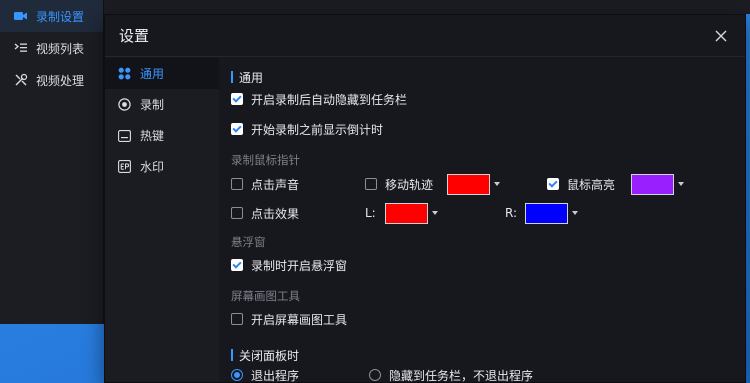 This screenshot has width=750, height=383. What do you see at coordinates (488, 77) in the screenshot?
I see `section-general: 通用` at bounding box center [488, 77].